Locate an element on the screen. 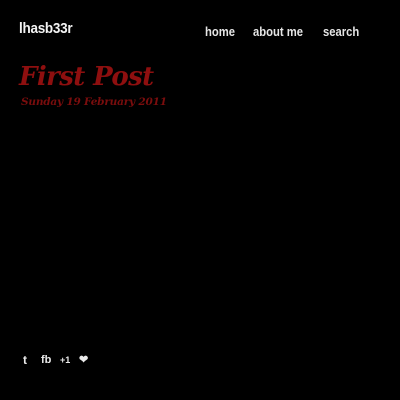 The image size is (400, 400). facebook-icon: fb is located at coordinates (46, 360).